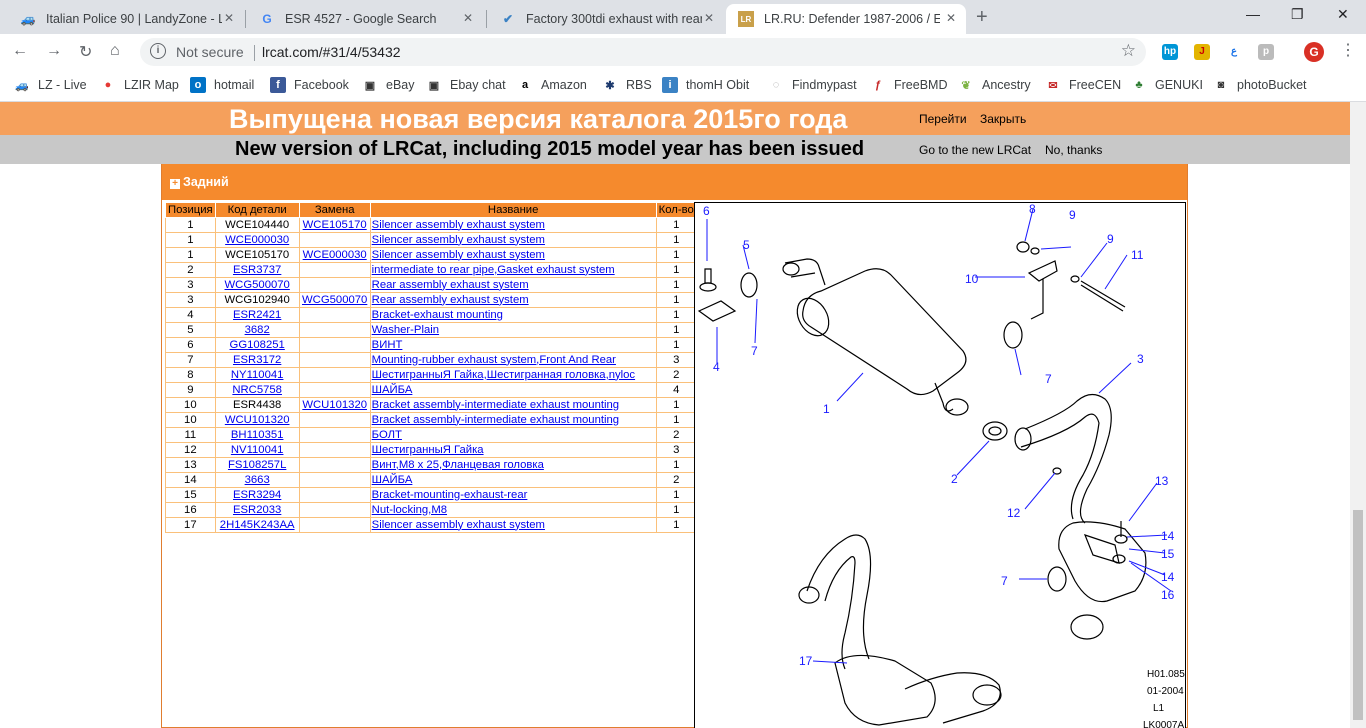  Describe the element at coordinates (331, 52) in the screenshot. I see `url-text: lrcat.com/#31/4/53432` at that location.